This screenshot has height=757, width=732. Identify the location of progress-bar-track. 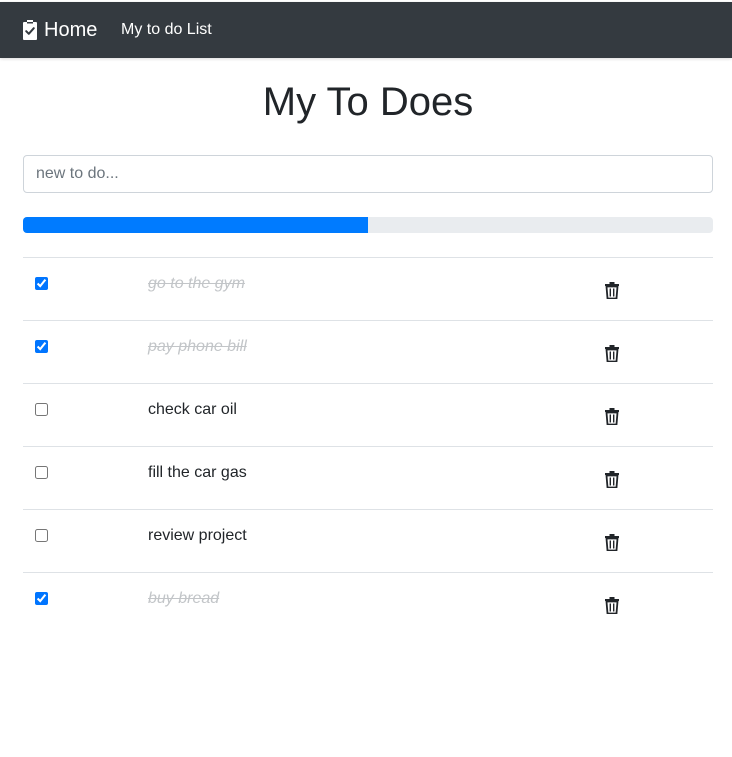
(368, 225).